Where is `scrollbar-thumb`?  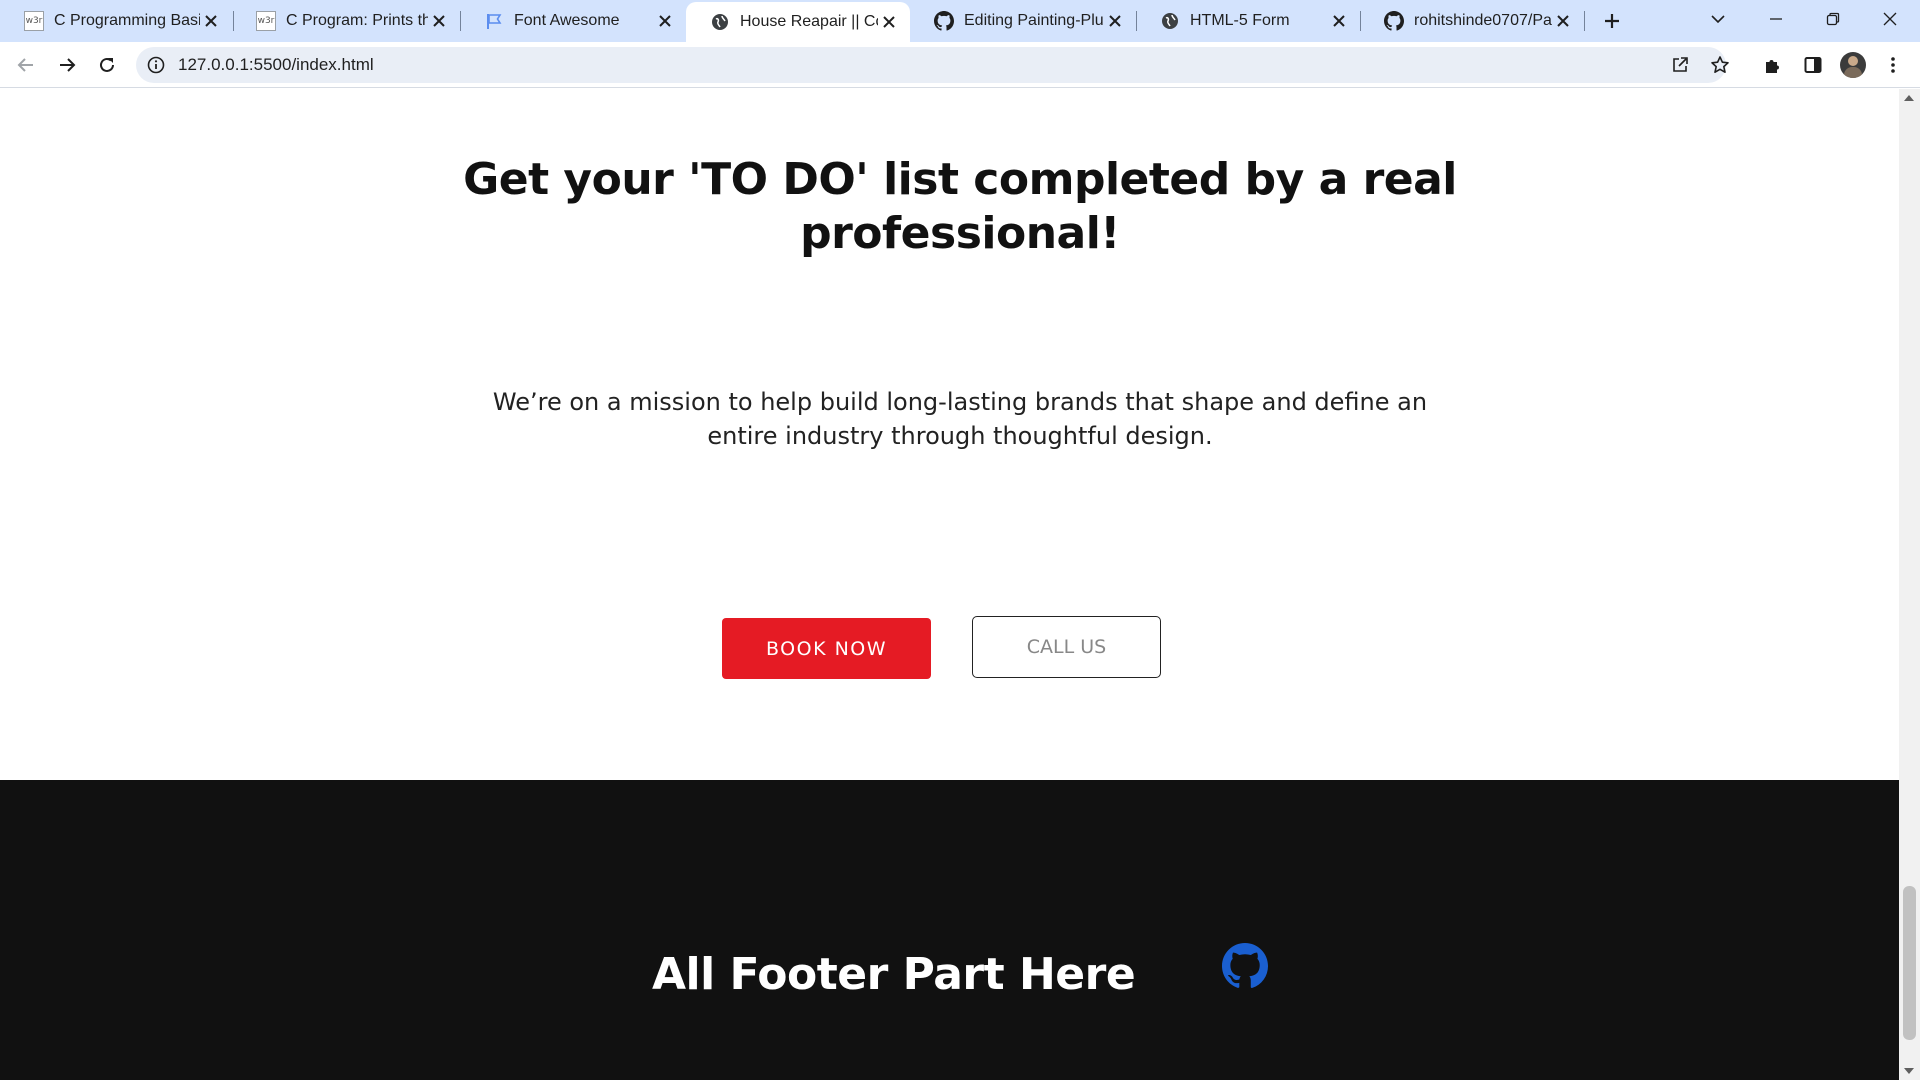
scrollbar-thumb is located at coordinates (1909, 963).